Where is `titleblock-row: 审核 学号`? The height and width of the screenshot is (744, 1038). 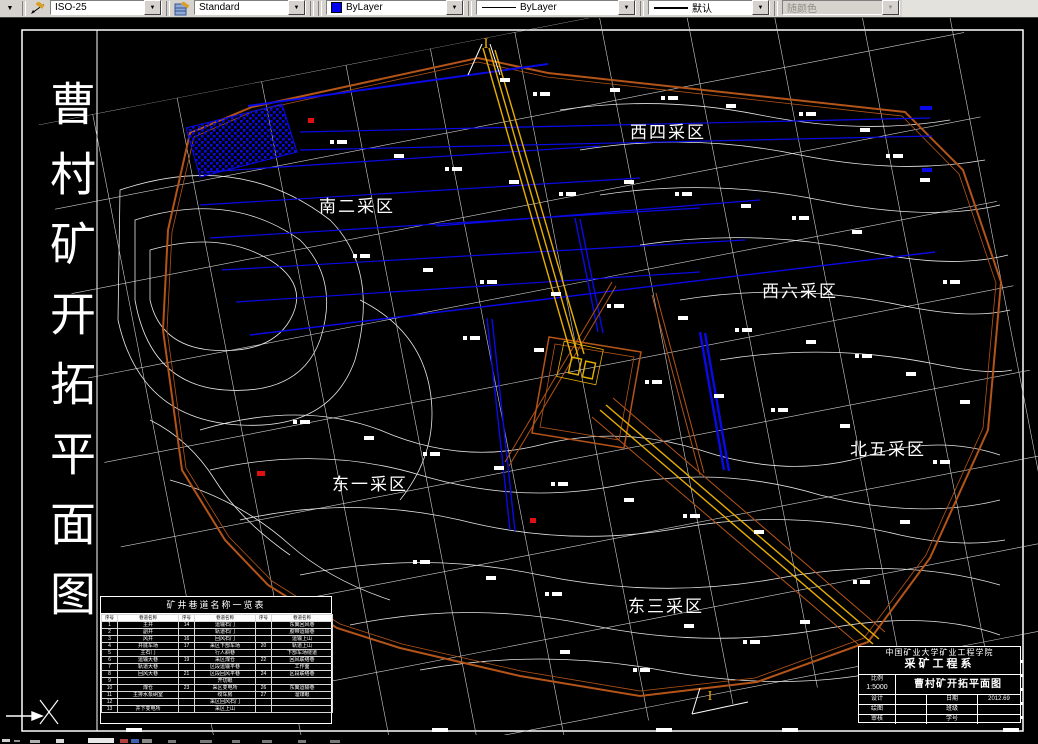
titleblock-row: 审核 学号 is located at coordinates (939, 719).